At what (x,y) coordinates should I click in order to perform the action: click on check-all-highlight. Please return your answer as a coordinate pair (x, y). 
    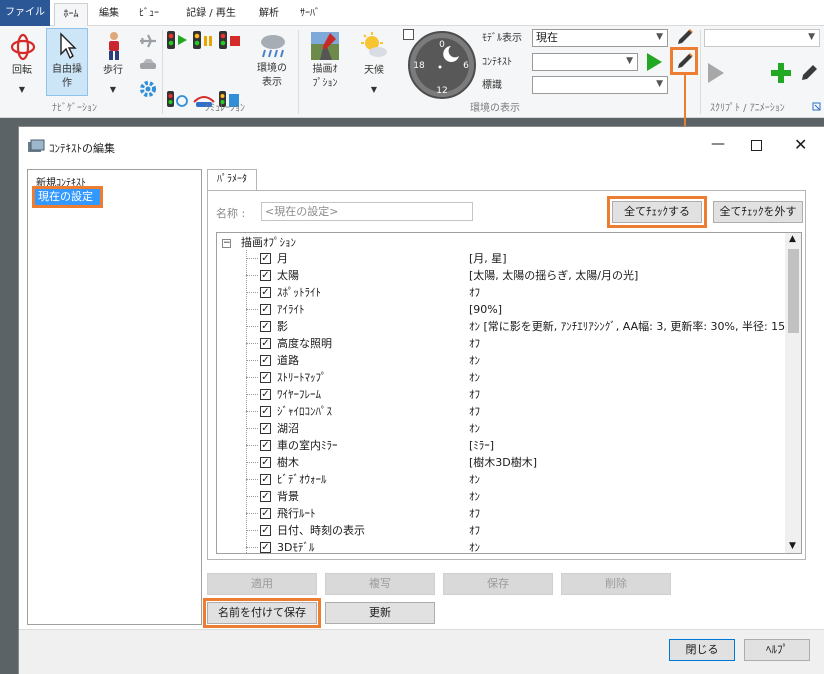
    Looking at the image, I should click on (657, 212).